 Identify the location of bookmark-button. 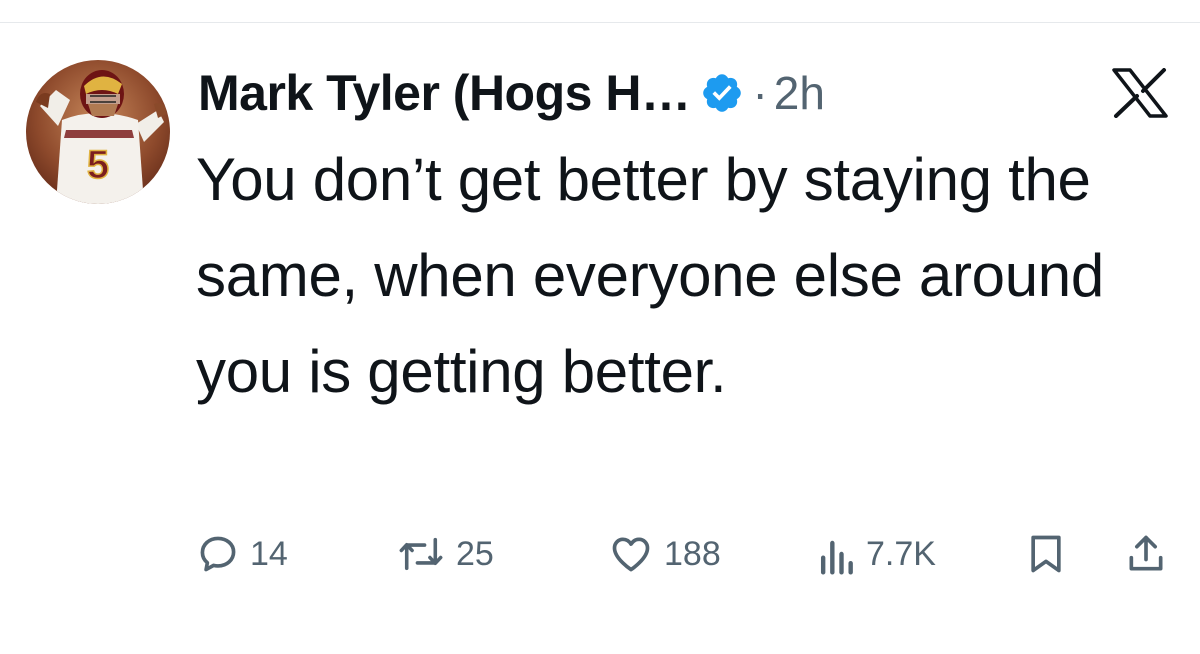
(1046, 554).